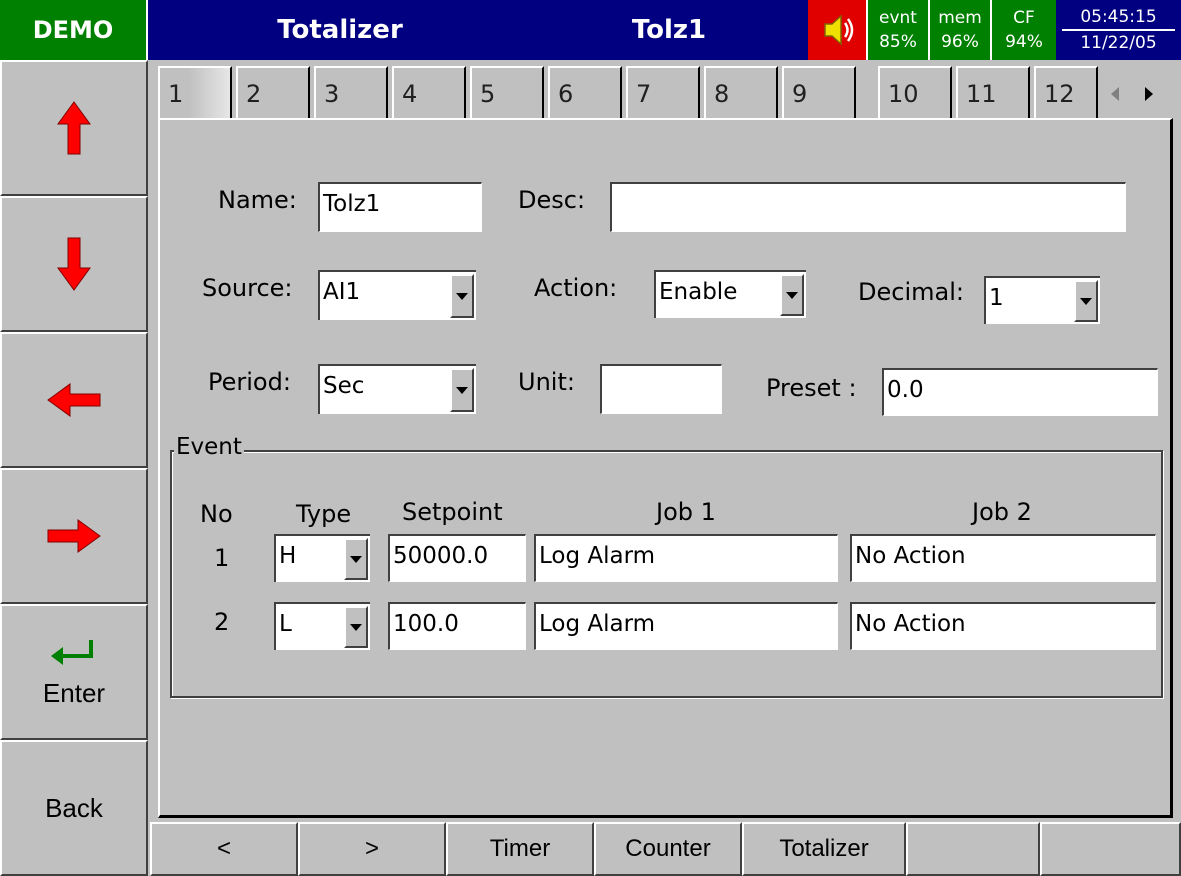 This screenshot has height=876, width=1181. Describe the element at coordinates (1020, 392) in the screenshot. I see `preset-field: 0.0` at that location.